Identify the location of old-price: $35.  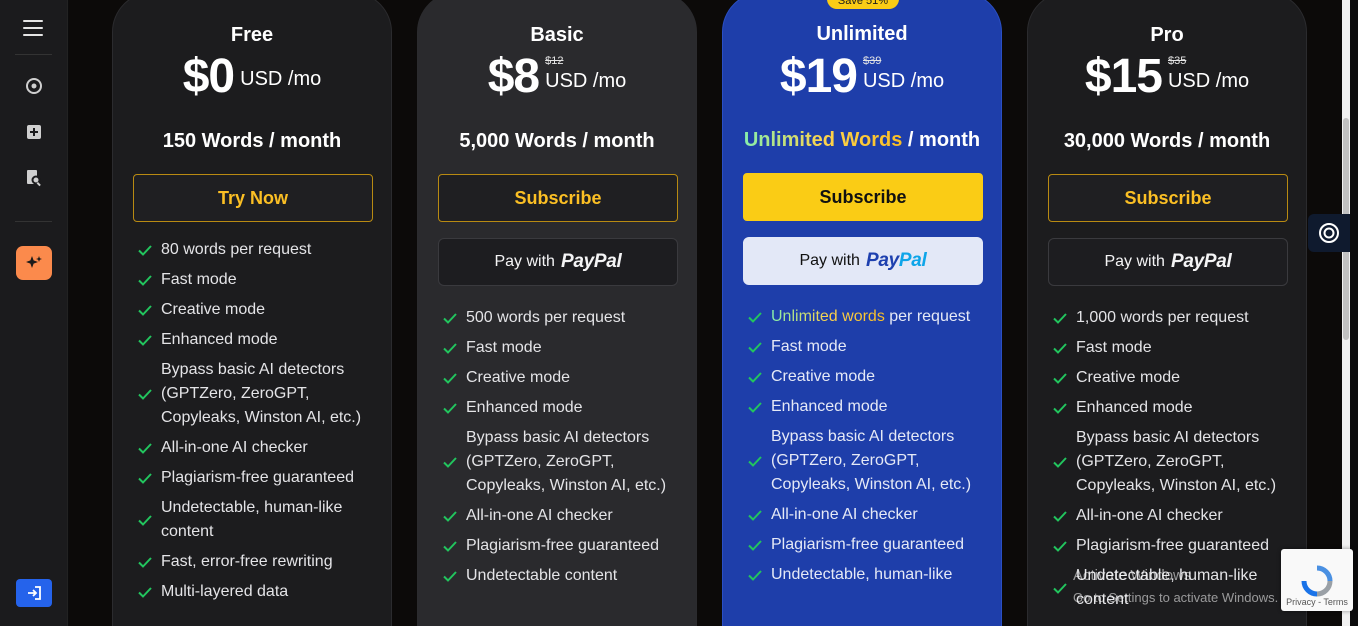
(1177, 61).